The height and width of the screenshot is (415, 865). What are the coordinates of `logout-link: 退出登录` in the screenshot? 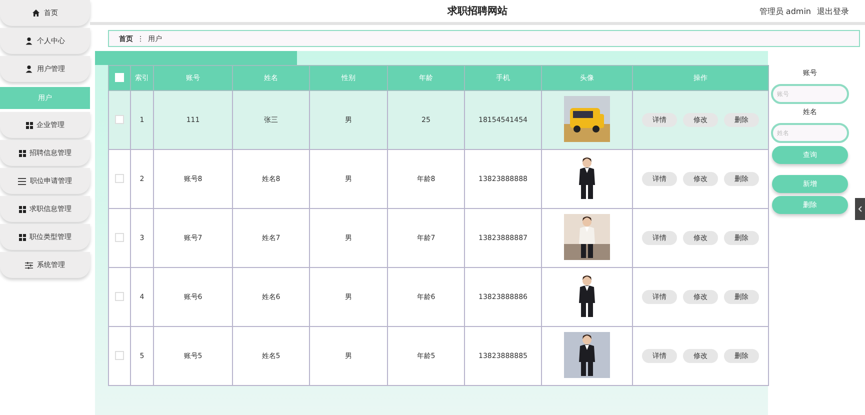 It's located at (833, 11).